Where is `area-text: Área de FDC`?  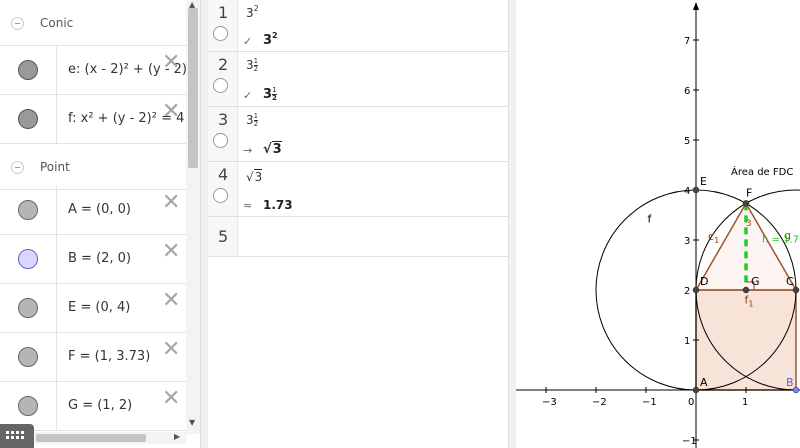 area-text: Área de FDC is located at coordinates (762, 171).